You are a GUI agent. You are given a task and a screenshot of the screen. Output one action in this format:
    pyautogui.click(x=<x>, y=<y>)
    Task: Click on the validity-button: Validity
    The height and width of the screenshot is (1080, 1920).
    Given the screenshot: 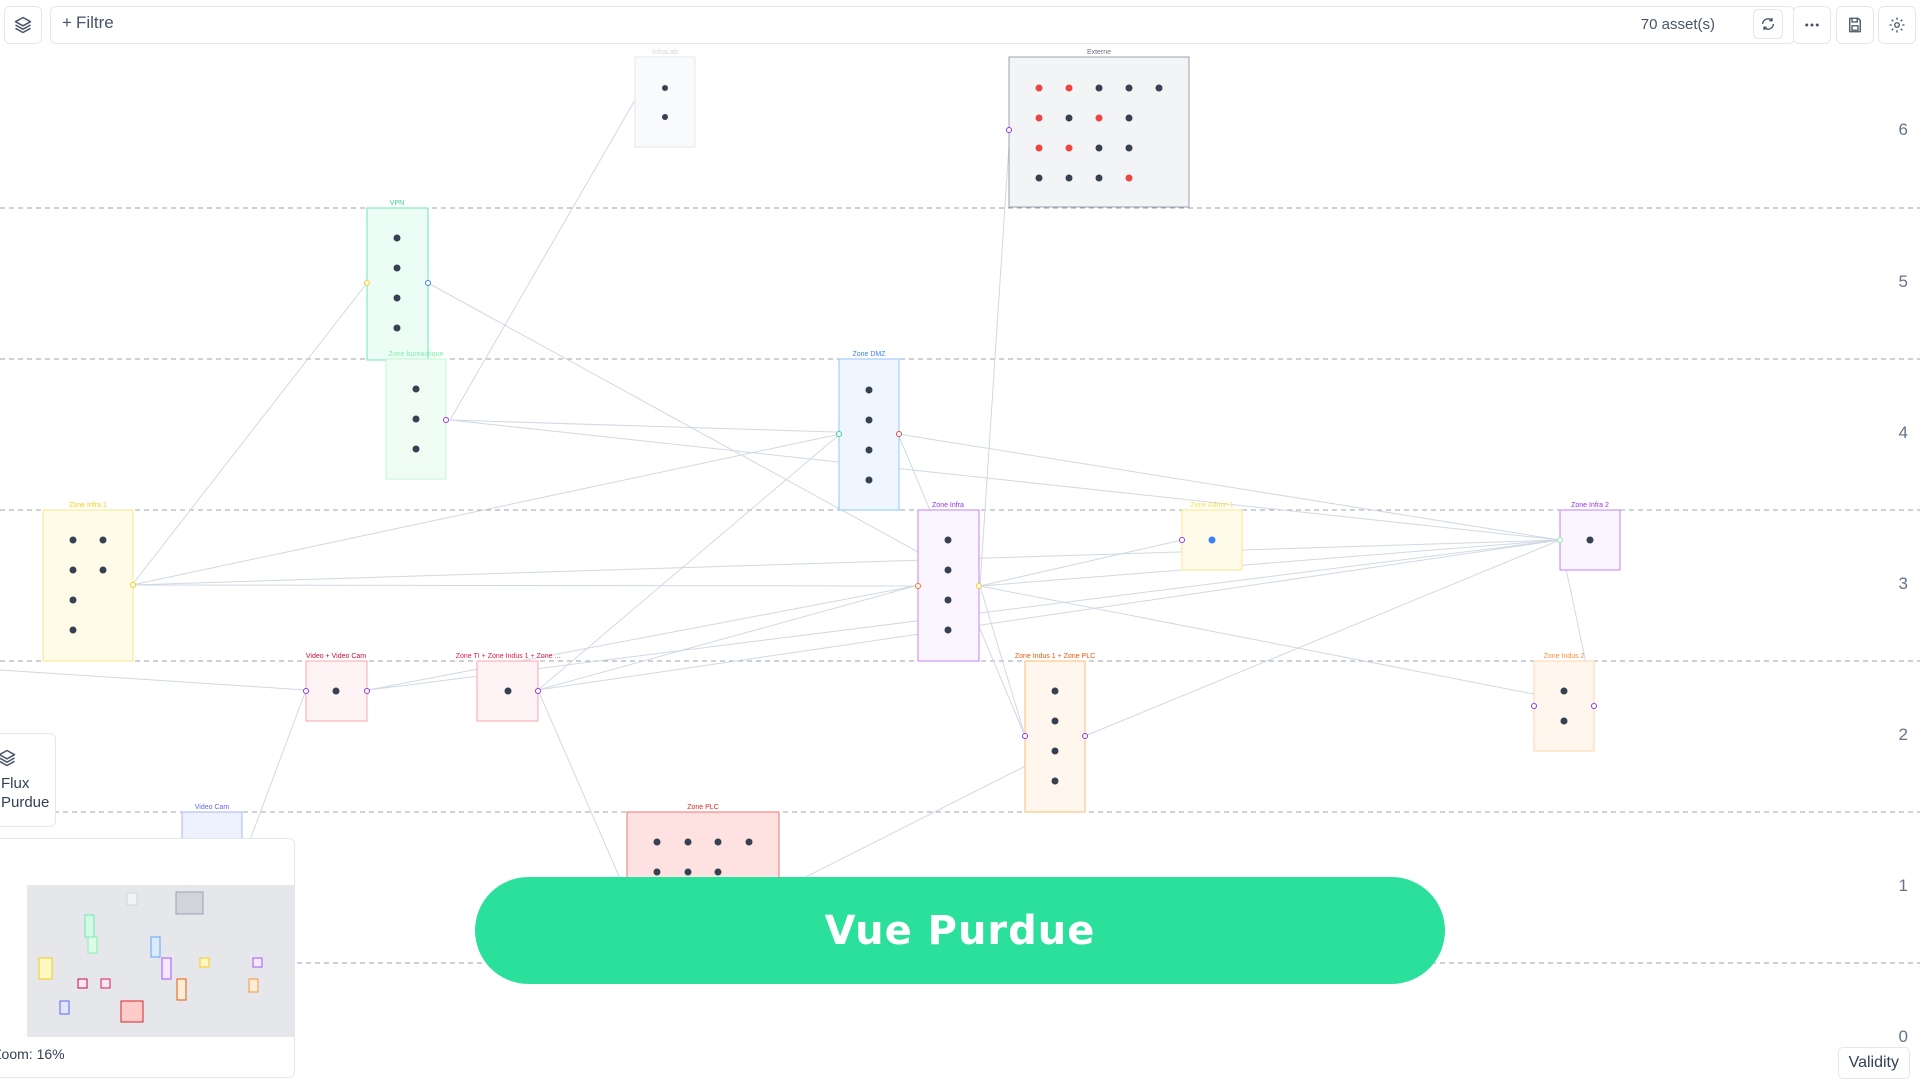 What is the action you would take?
    pyautogui.click(x=1873, y=1063)
    